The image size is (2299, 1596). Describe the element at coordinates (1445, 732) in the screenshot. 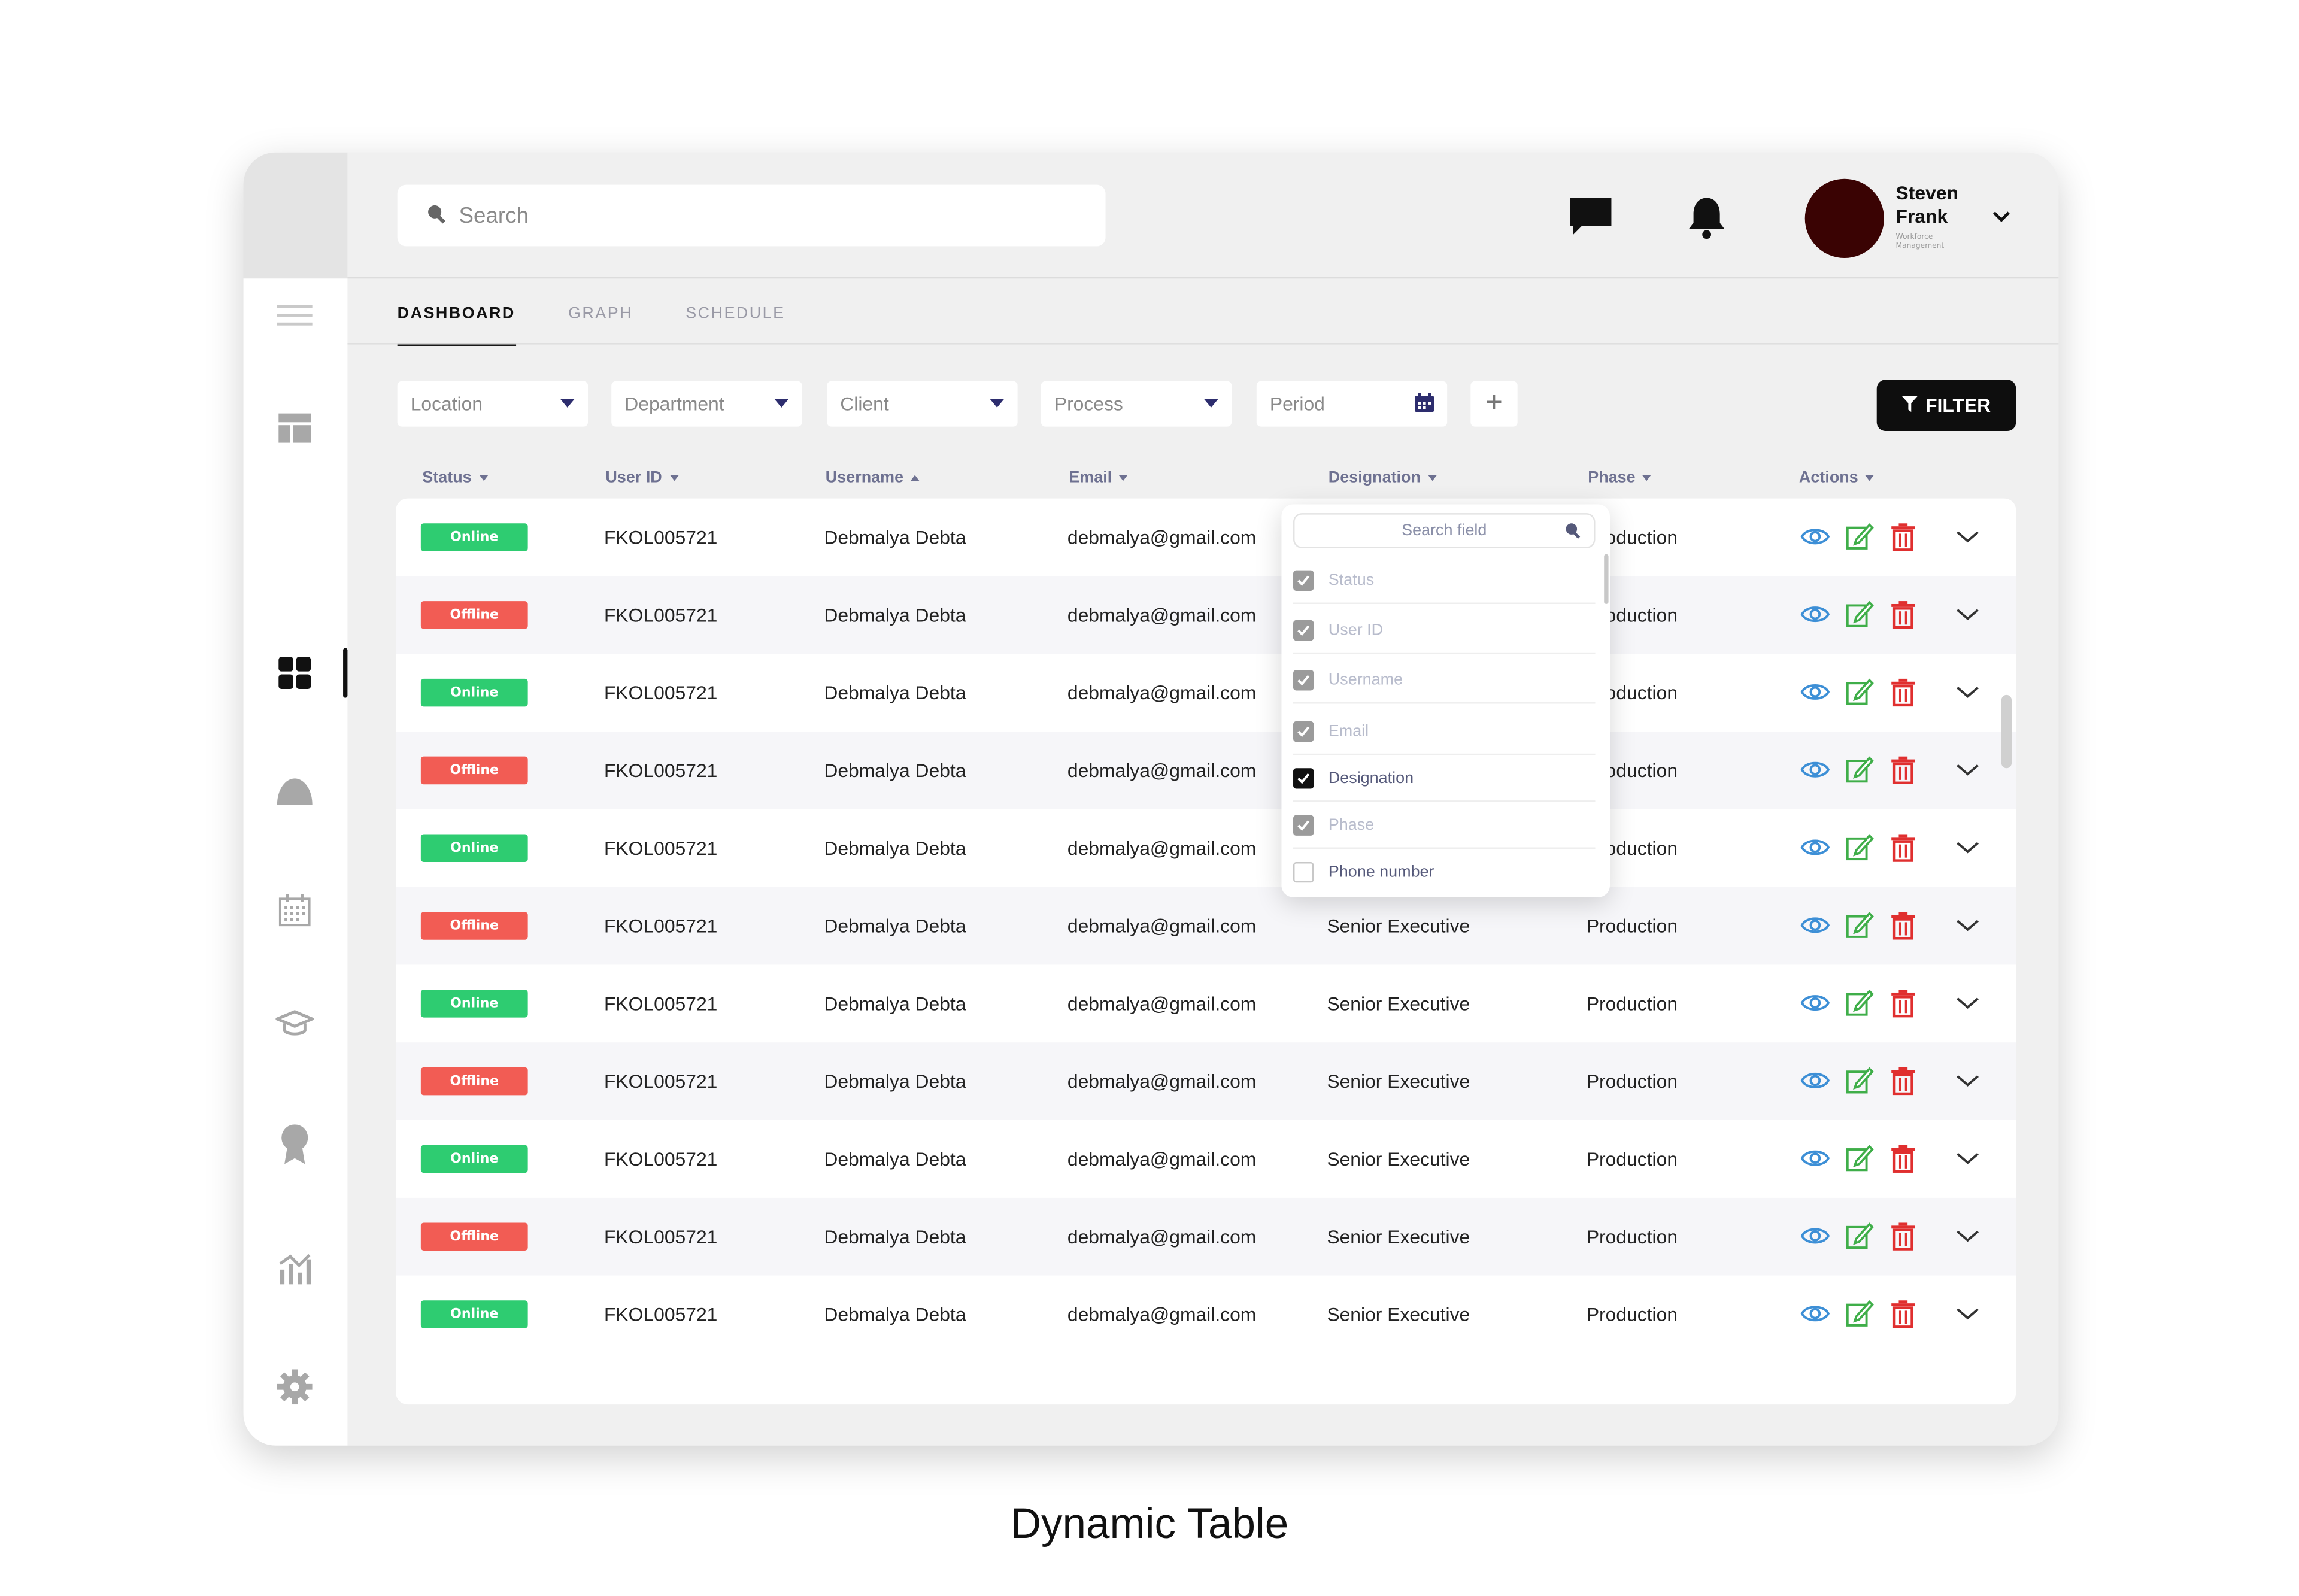

I see `column-option: Email` at that location.